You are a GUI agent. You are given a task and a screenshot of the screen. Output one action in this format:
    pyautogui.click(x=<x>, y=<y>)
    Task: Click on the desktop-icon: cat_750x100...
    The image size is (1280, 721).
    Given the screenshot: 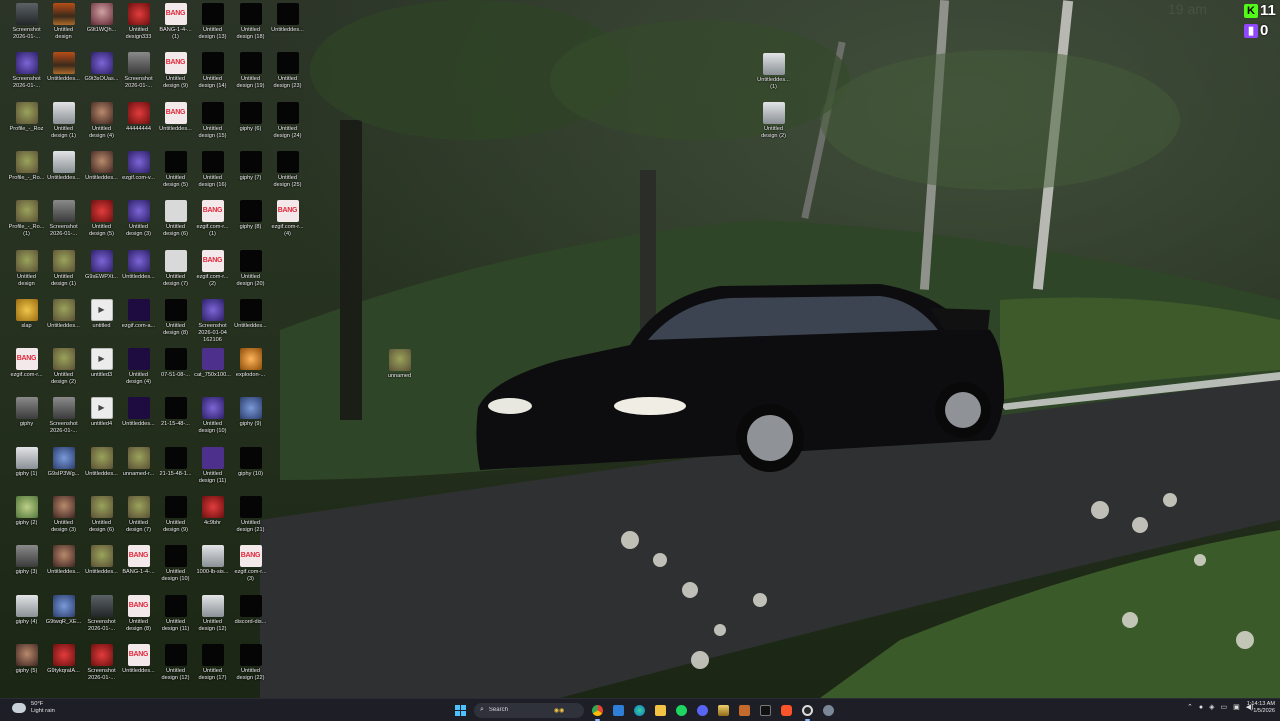 What is the action you would take?
    pyautogui.click(x=212, y=363)
    